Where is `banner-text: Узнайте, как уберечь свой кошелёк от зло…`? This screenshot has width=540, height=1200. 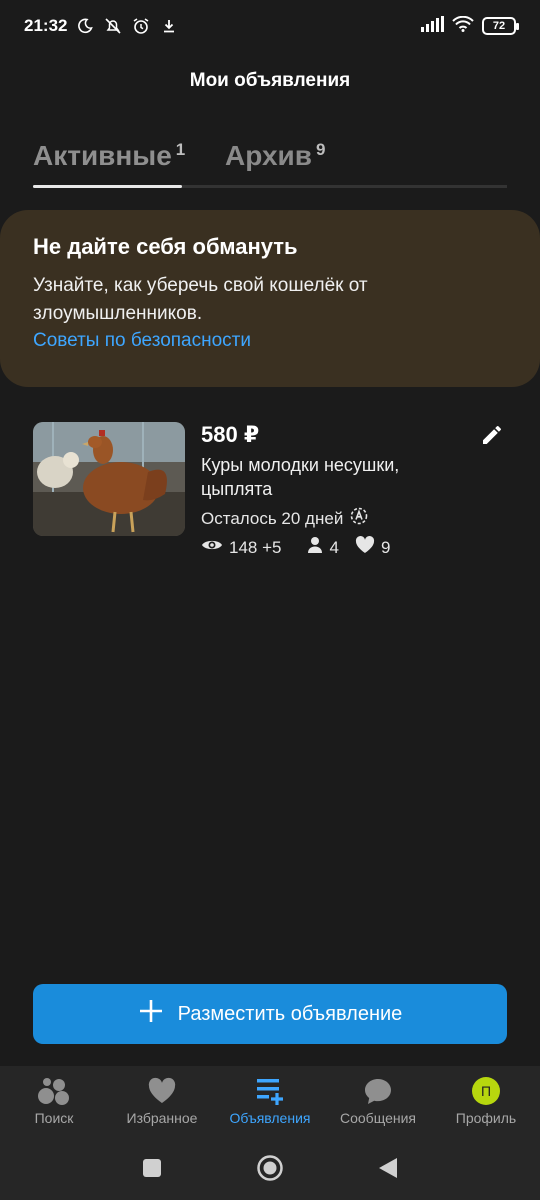
banner-text: Узнайте, как уберечь свой кошелёк от зло… is located at coordinates (200, 299).